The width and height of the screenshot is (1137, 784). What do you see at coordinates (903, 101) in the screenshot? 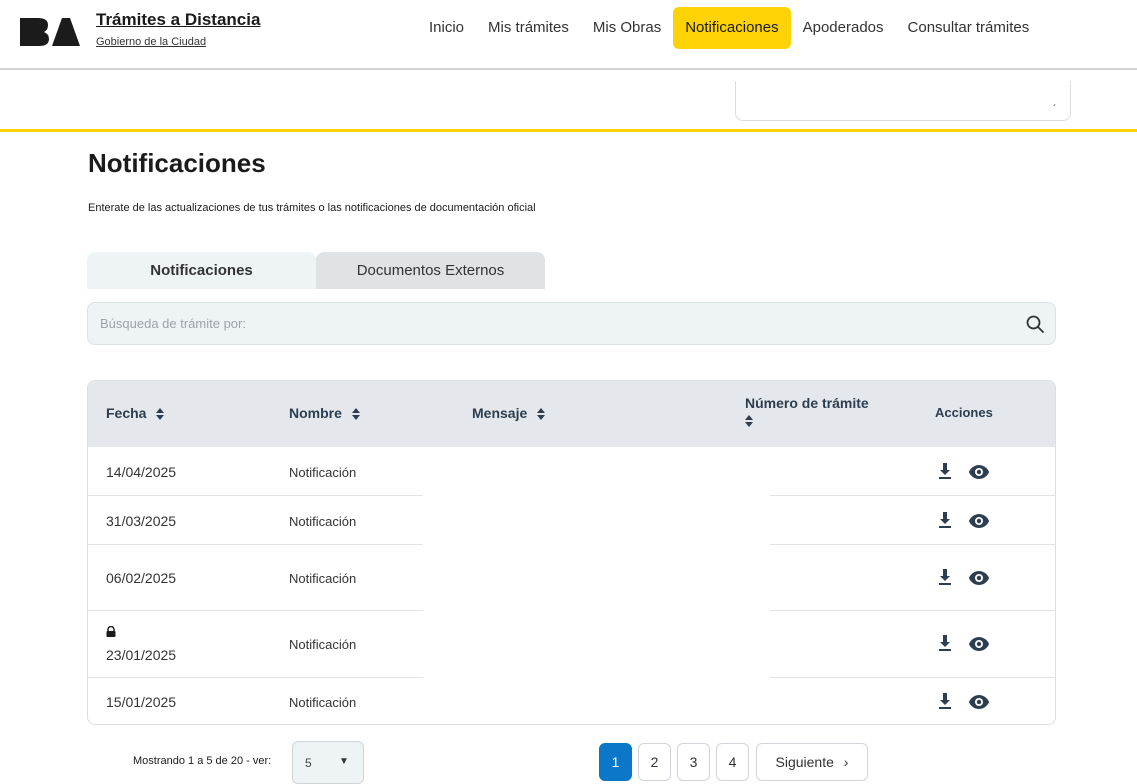
I see `user-menu-dropdown: ˏ` at bounding box center [903, 101].